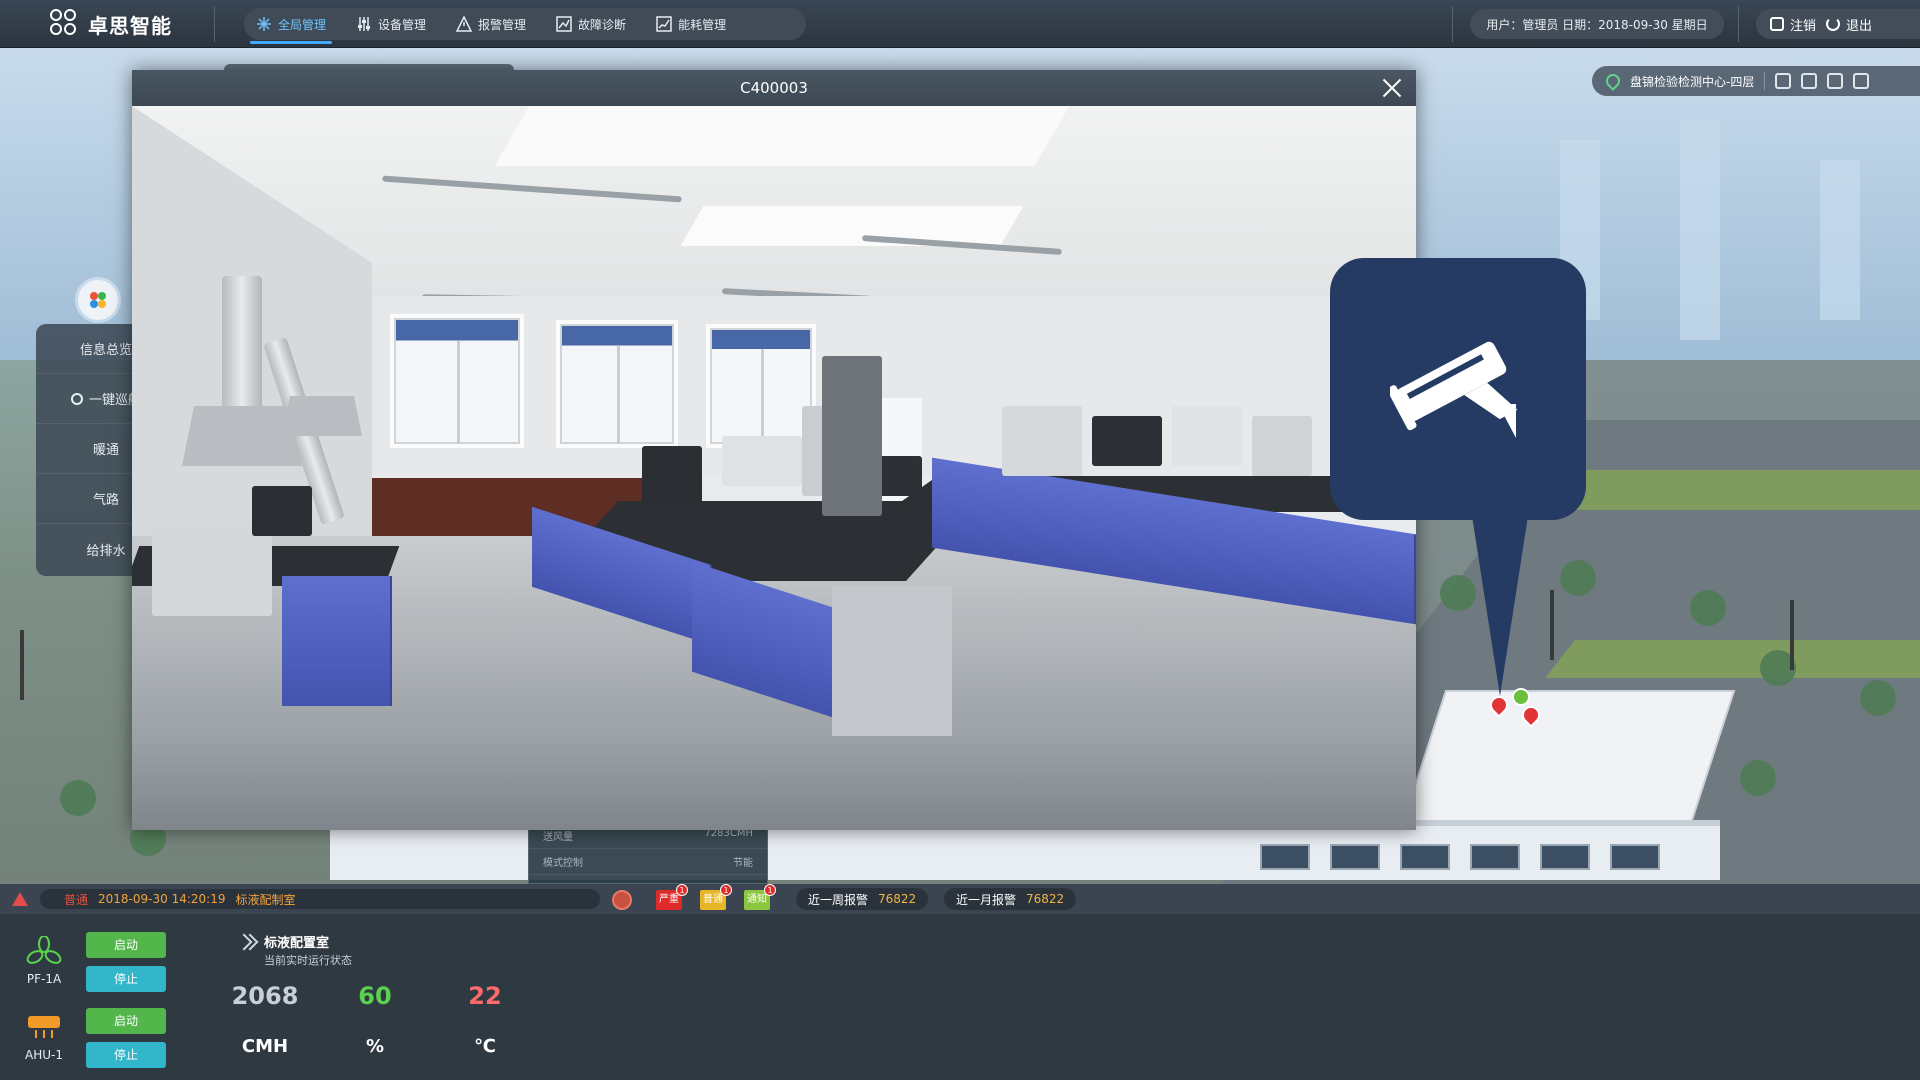 This screenshot has width=1920, height=1080. What do you see at coordinates (564, 24) in the screenshot?
I see `trend-chart-icon` at bounding box center [564, 24].